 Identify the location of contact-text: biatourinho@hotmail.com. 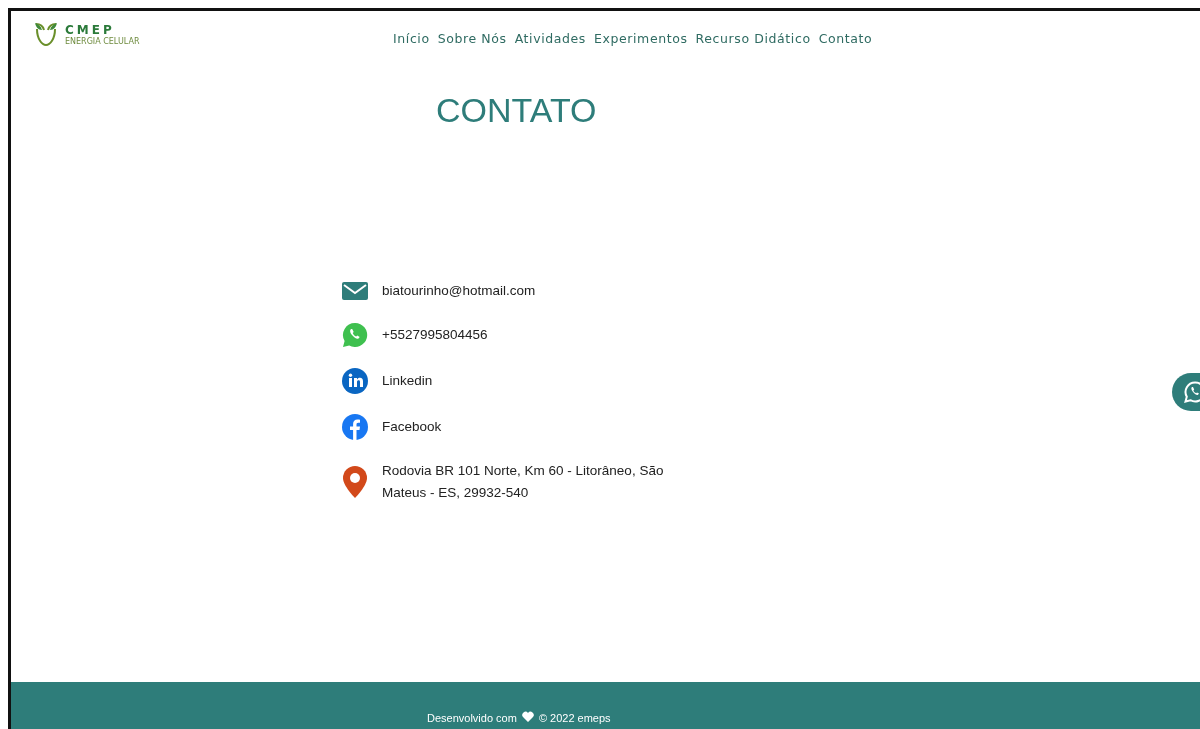
(459, 291).